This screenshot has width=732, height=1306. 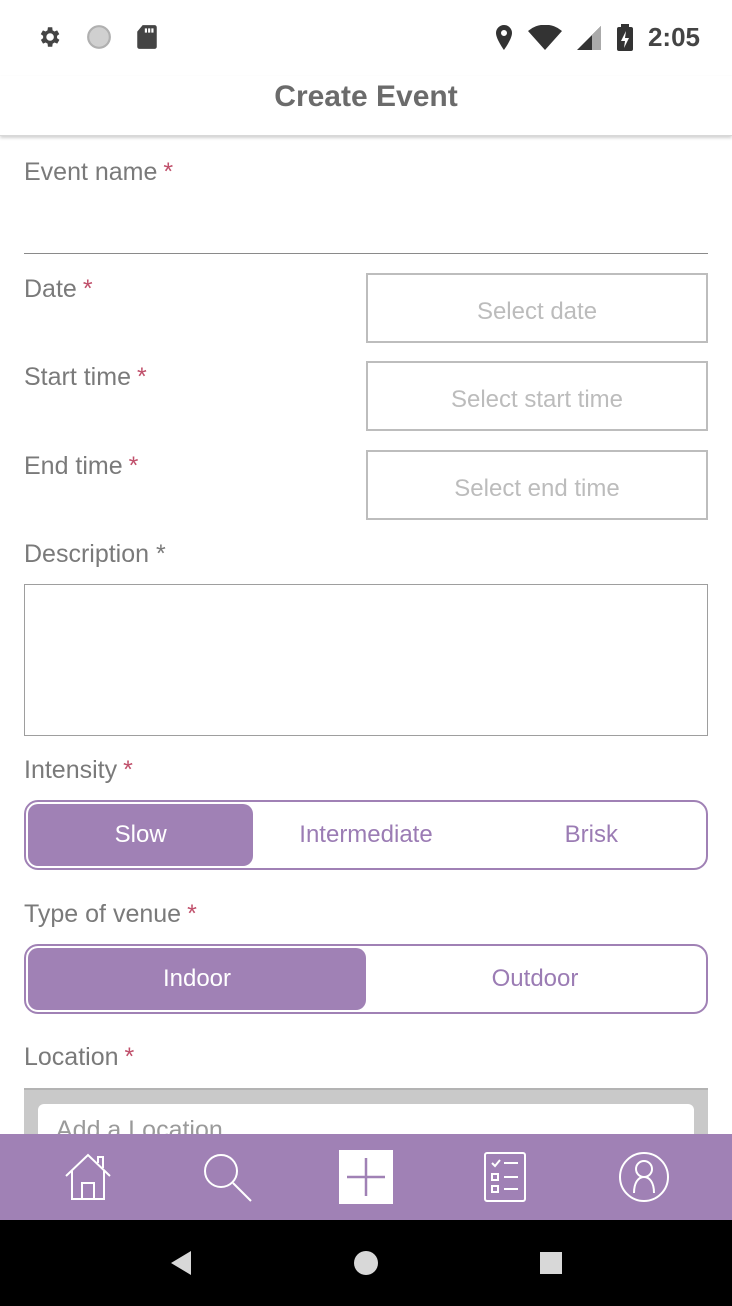 What do you see at coordinates (71, 770) in the screenshot?
I see `intensity-label-text: Intensity` at bounding box center [71, 770].